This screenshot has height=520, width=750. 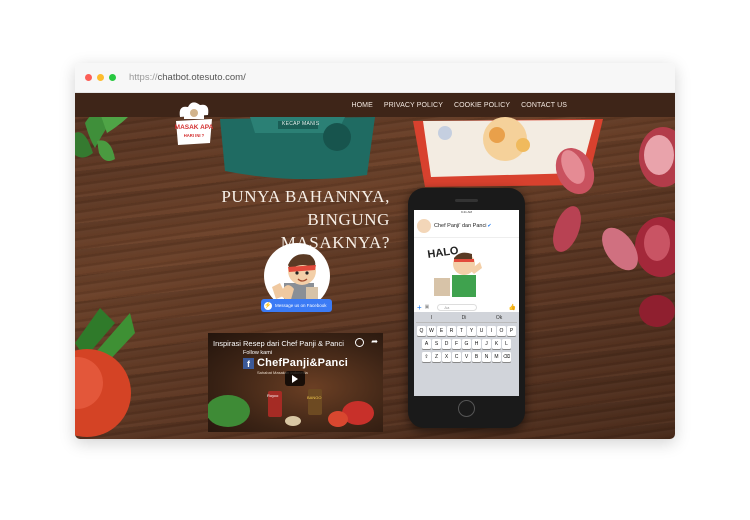 I want to click on headline-line1: PUNYA BAHANNYA,, so click(x=305, y=196).